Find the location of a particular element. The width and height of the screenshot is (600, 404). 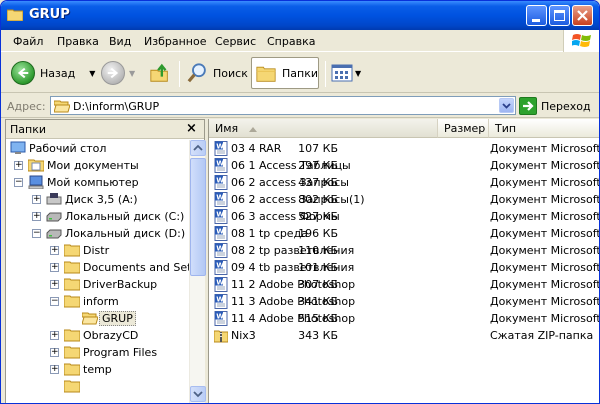

views-dropdown-icon: ▼ is located at coordinates (358, 73).